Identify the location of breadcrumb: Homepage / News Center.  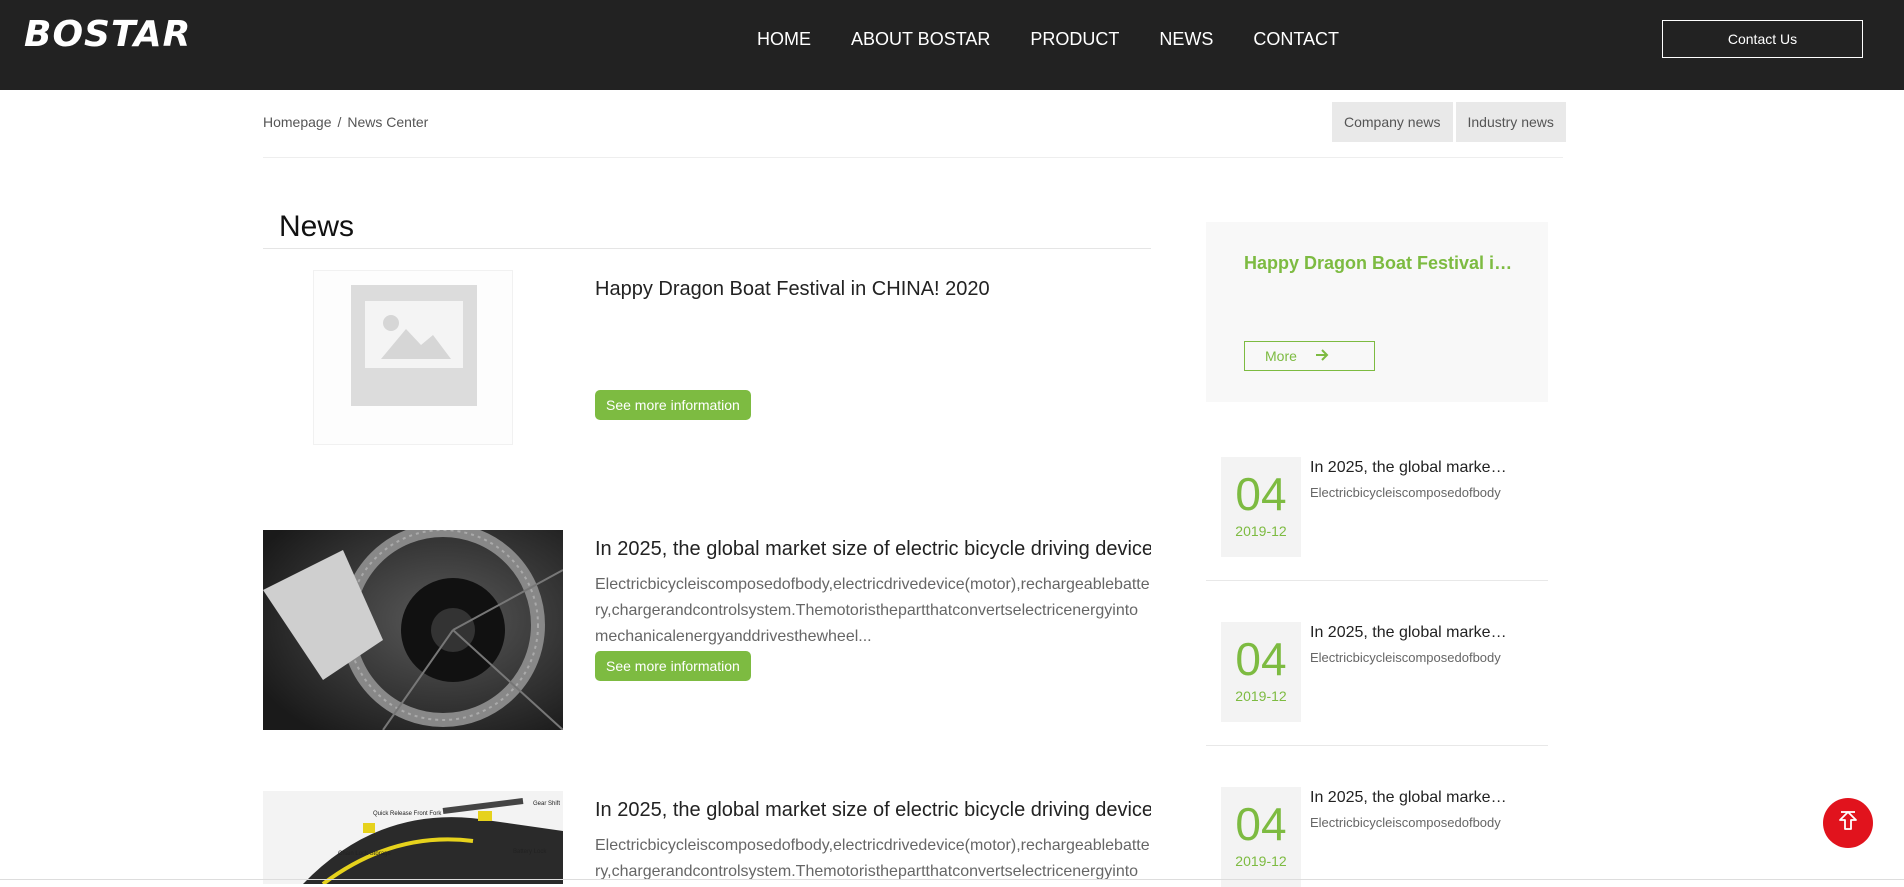
(345, 122).